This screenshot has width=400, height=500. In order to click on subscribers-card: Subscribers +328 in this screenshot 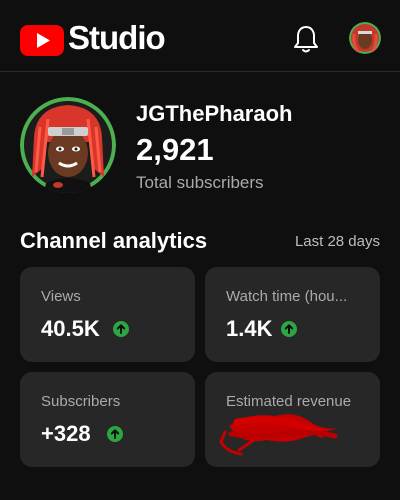, I will do `click(107, 419)`.